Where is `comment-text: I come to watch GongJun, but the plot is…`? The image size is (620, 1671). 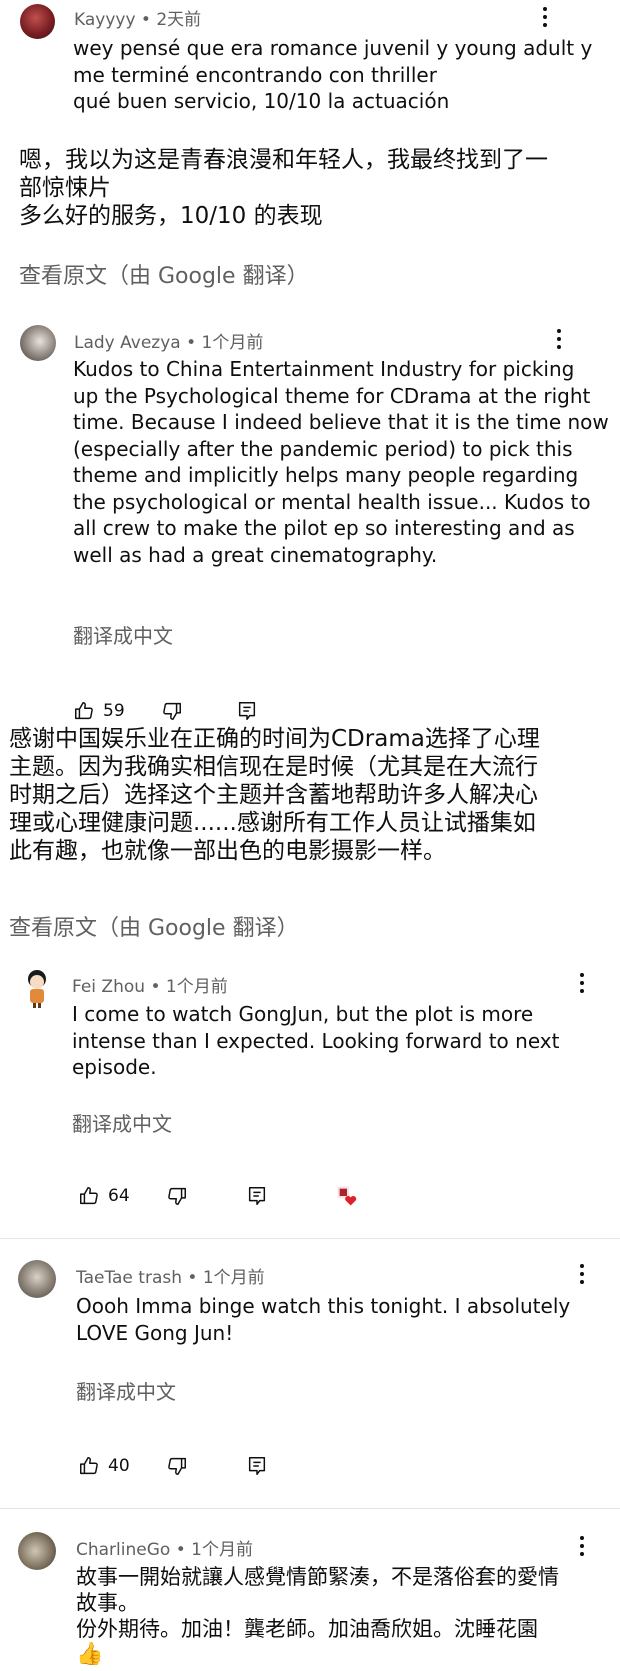
comment-text: I come to watch GongJun, but the plot is… is located at coordinates (315, 1041).